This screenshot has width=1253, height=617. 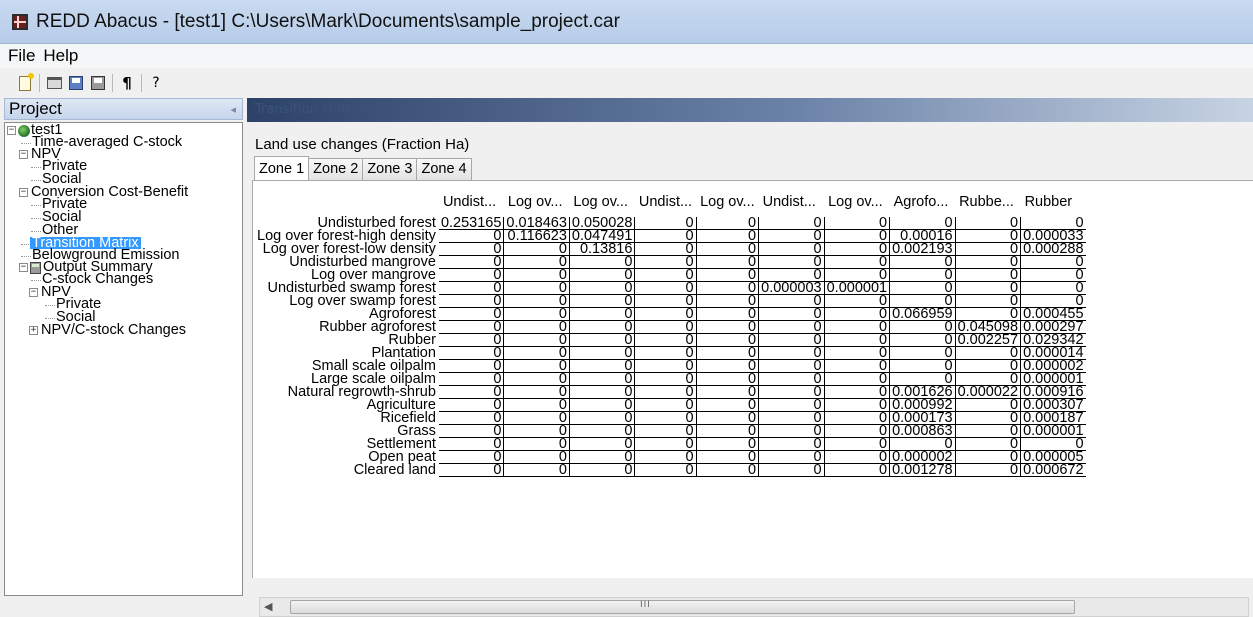 I want to click on table-row: Ricefield 0 0 0 0 0 0 0 0.000173 0 0.000187, so click(x=670, y=418).